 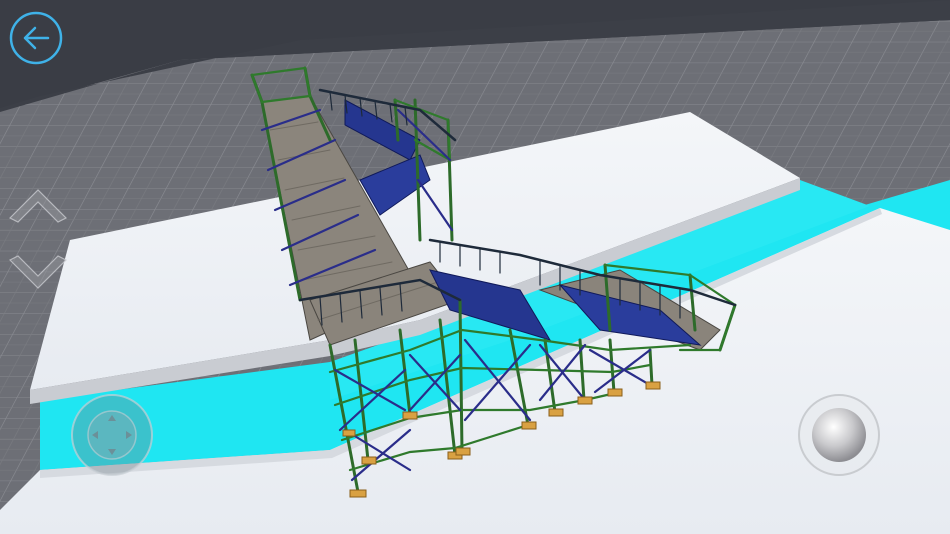 I want to click on arrow-left-icon, so click(x=36, y=38).